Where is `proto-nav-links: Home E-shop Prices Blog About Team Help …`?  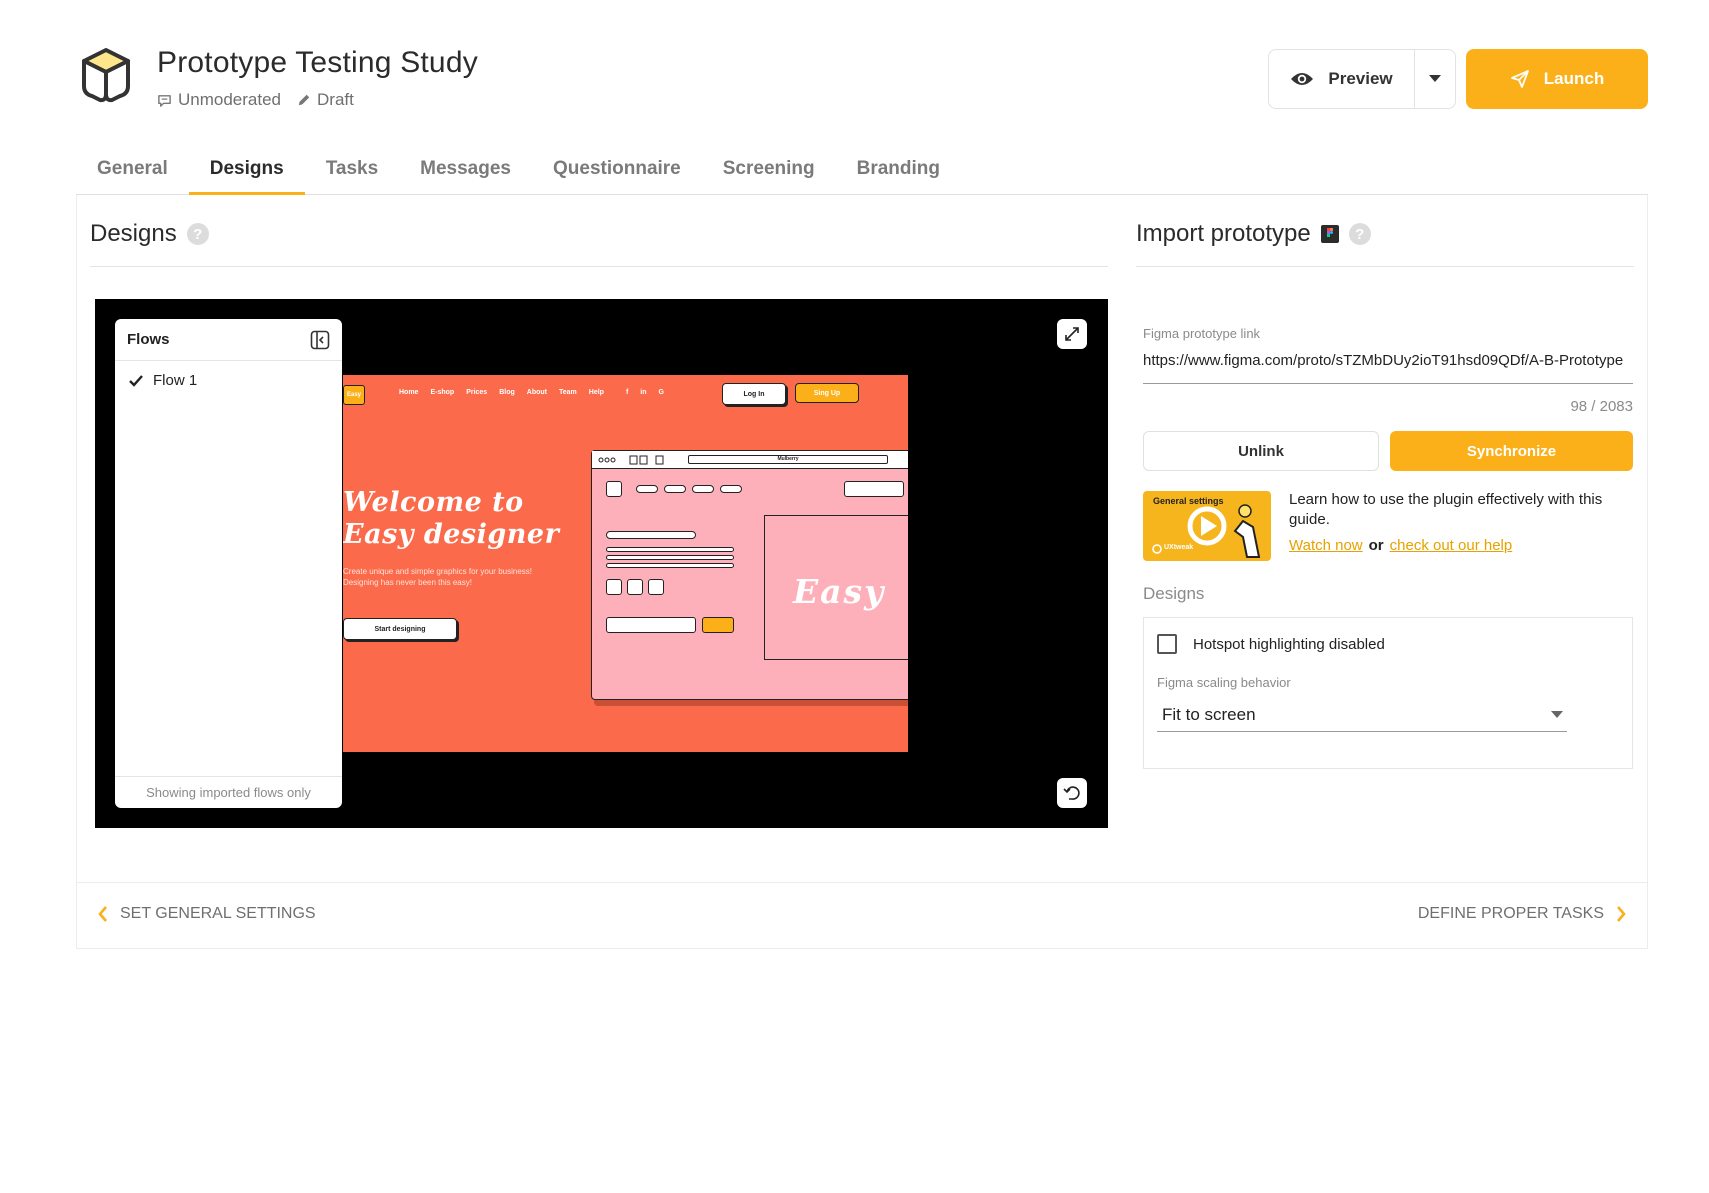 proto-nav-links: Home E-shop Prices Blog About Team Help … is located at coordinates (531, 392).